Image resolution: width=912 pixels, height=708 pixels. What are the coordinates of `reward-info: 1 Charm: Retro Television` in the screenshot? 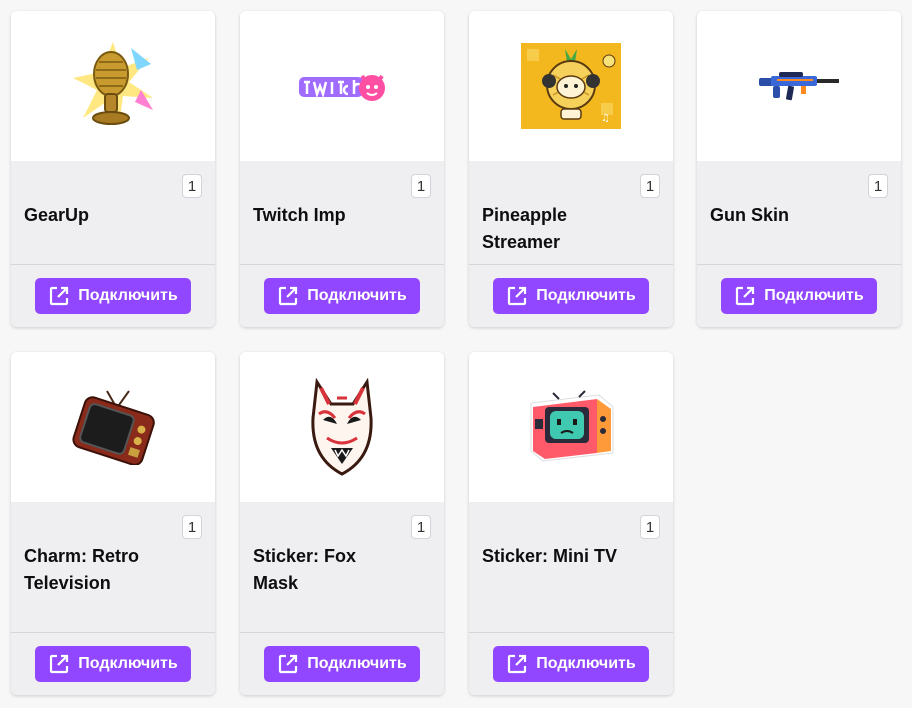 It's located at (113, 567).